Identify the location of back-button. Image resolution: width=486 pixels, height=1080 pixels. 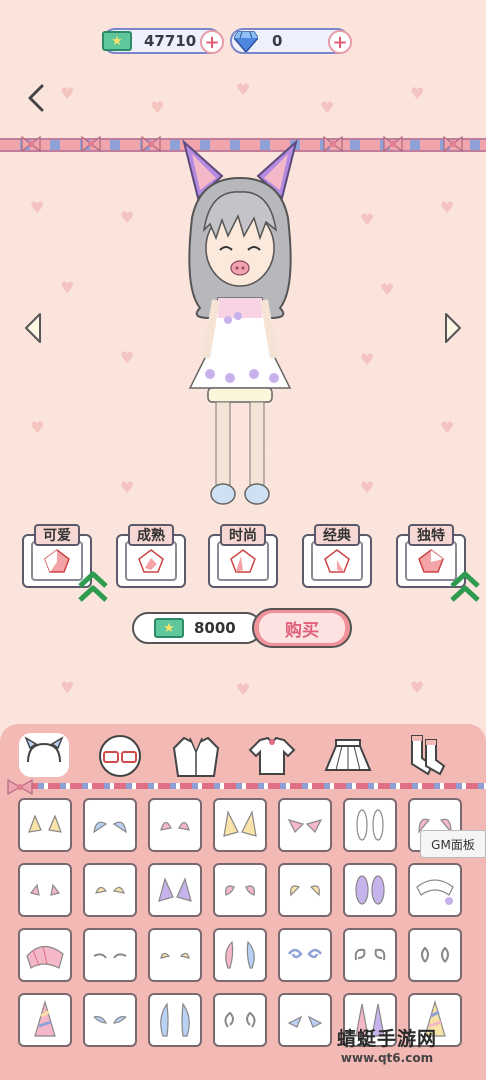
(36, 98).